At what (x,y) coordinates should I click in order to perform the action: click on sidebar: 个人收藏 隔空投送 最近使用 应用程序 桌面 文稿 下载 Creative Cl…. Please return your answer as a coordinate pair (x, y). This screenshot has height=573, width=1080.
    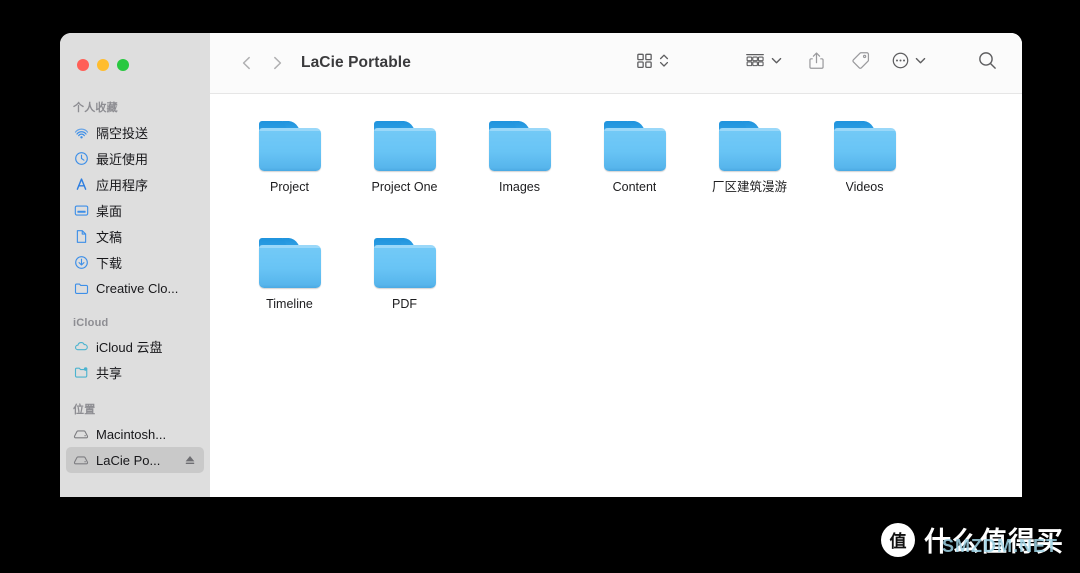
    Looking at the image, I should click on (135, 265).